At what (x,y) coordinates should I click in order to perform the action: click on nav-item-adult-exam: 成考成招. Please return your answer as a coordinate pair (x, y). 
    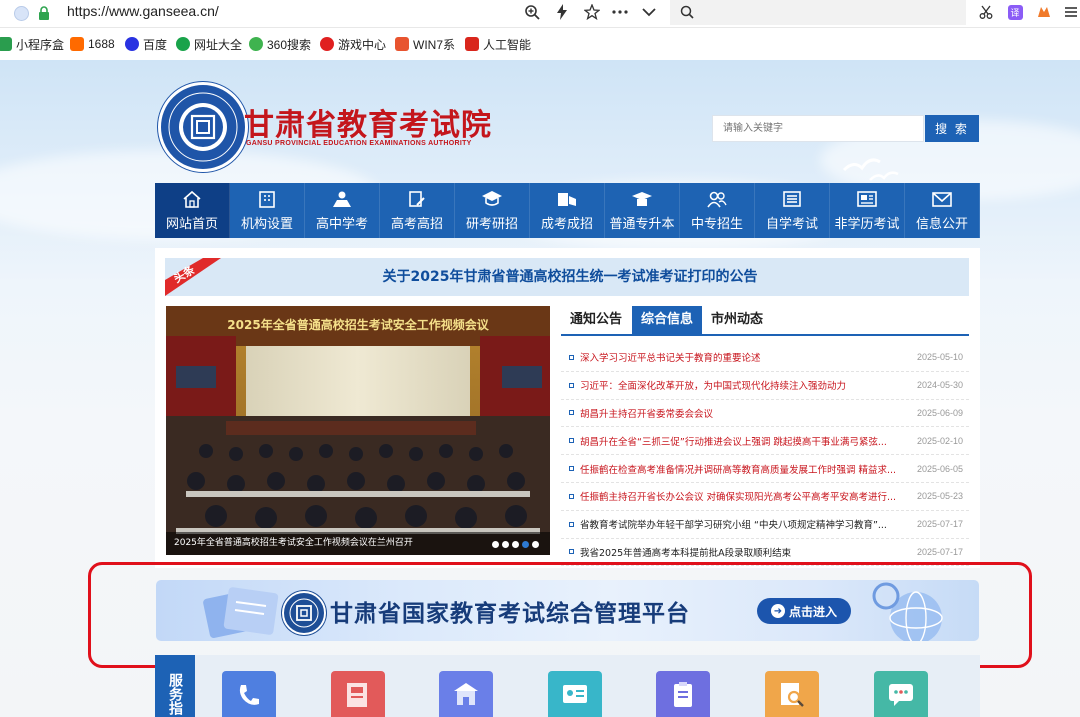
    Looking at the image, I should click on (567, 210).